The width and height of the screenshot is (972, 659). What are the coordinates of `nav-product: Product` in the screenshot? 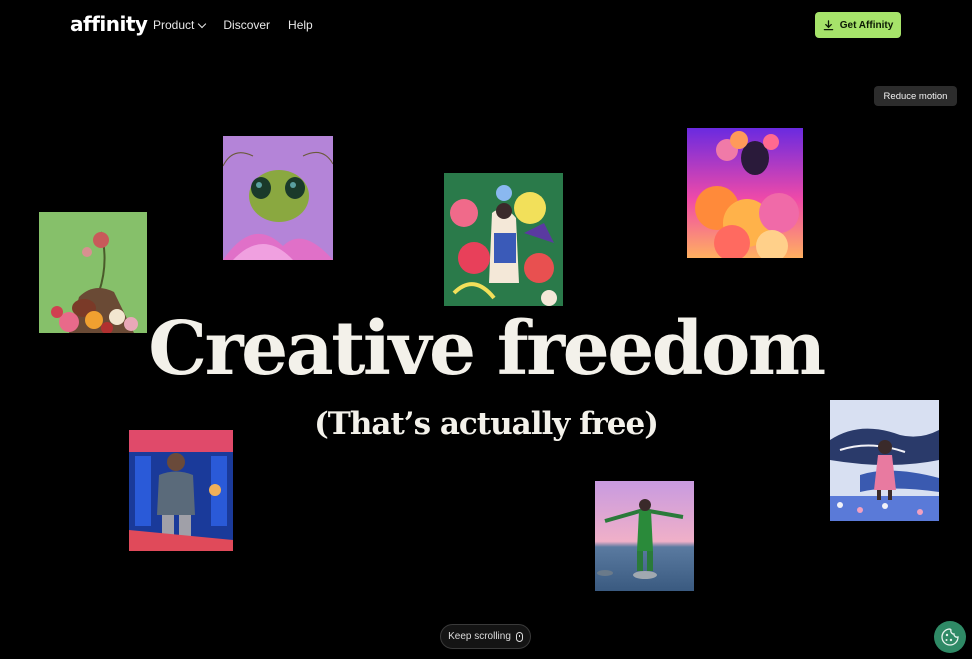 It's located at (180, 25).